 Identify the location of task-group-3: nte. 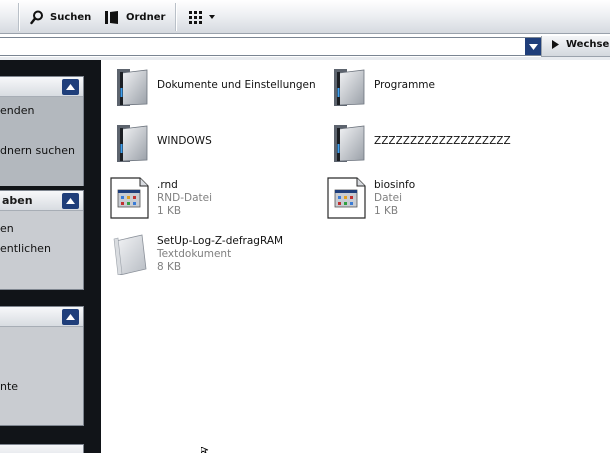
(42, 366).